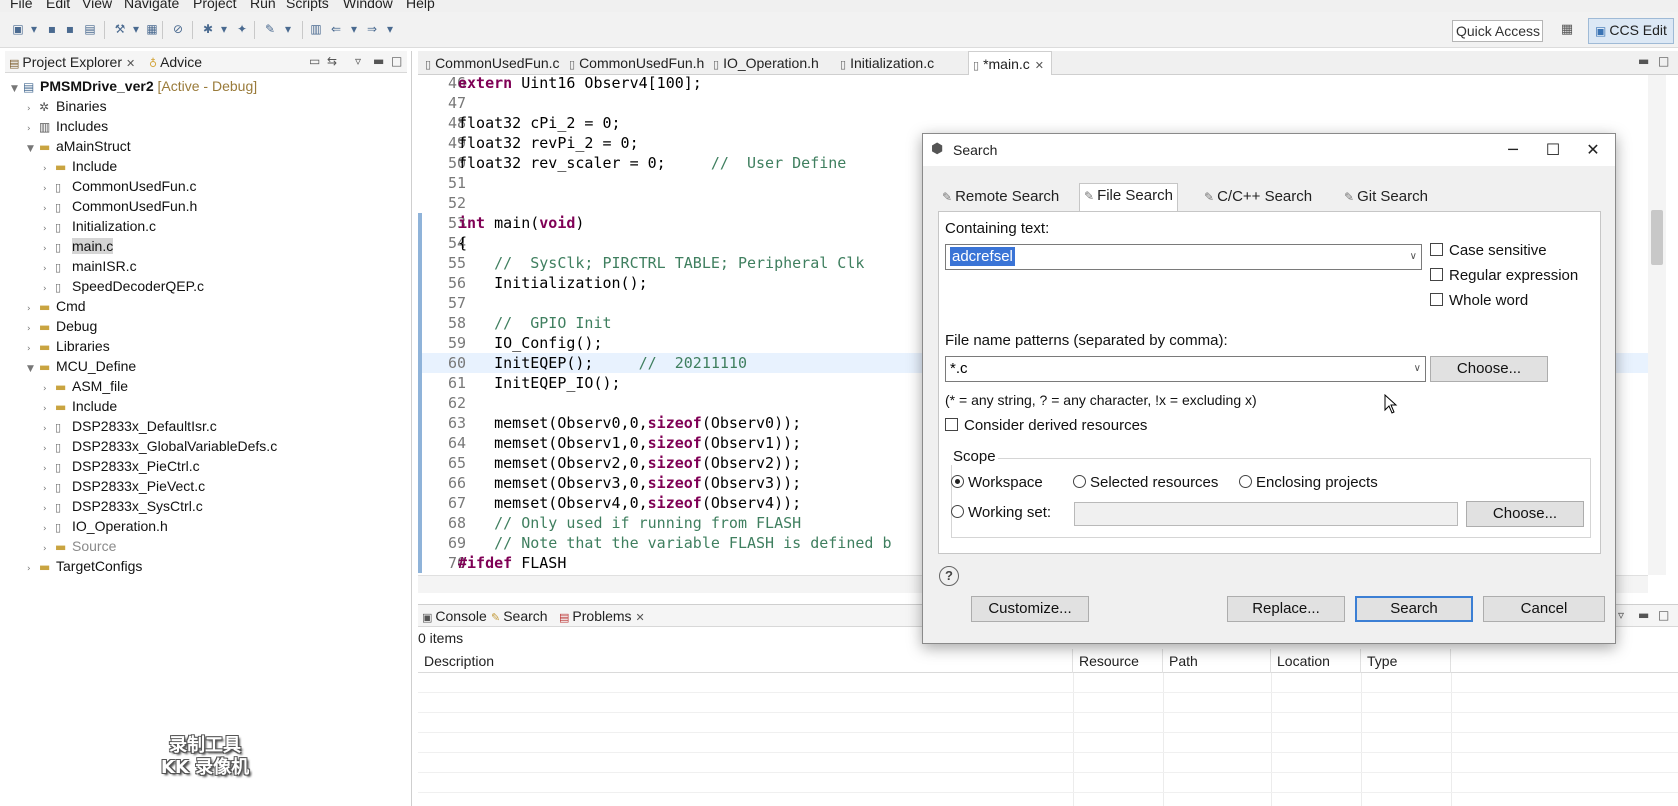  Describe the element at coordinates (307, 5) in the screenshot. I see `menu-item-scripts: Scripts` at that location.